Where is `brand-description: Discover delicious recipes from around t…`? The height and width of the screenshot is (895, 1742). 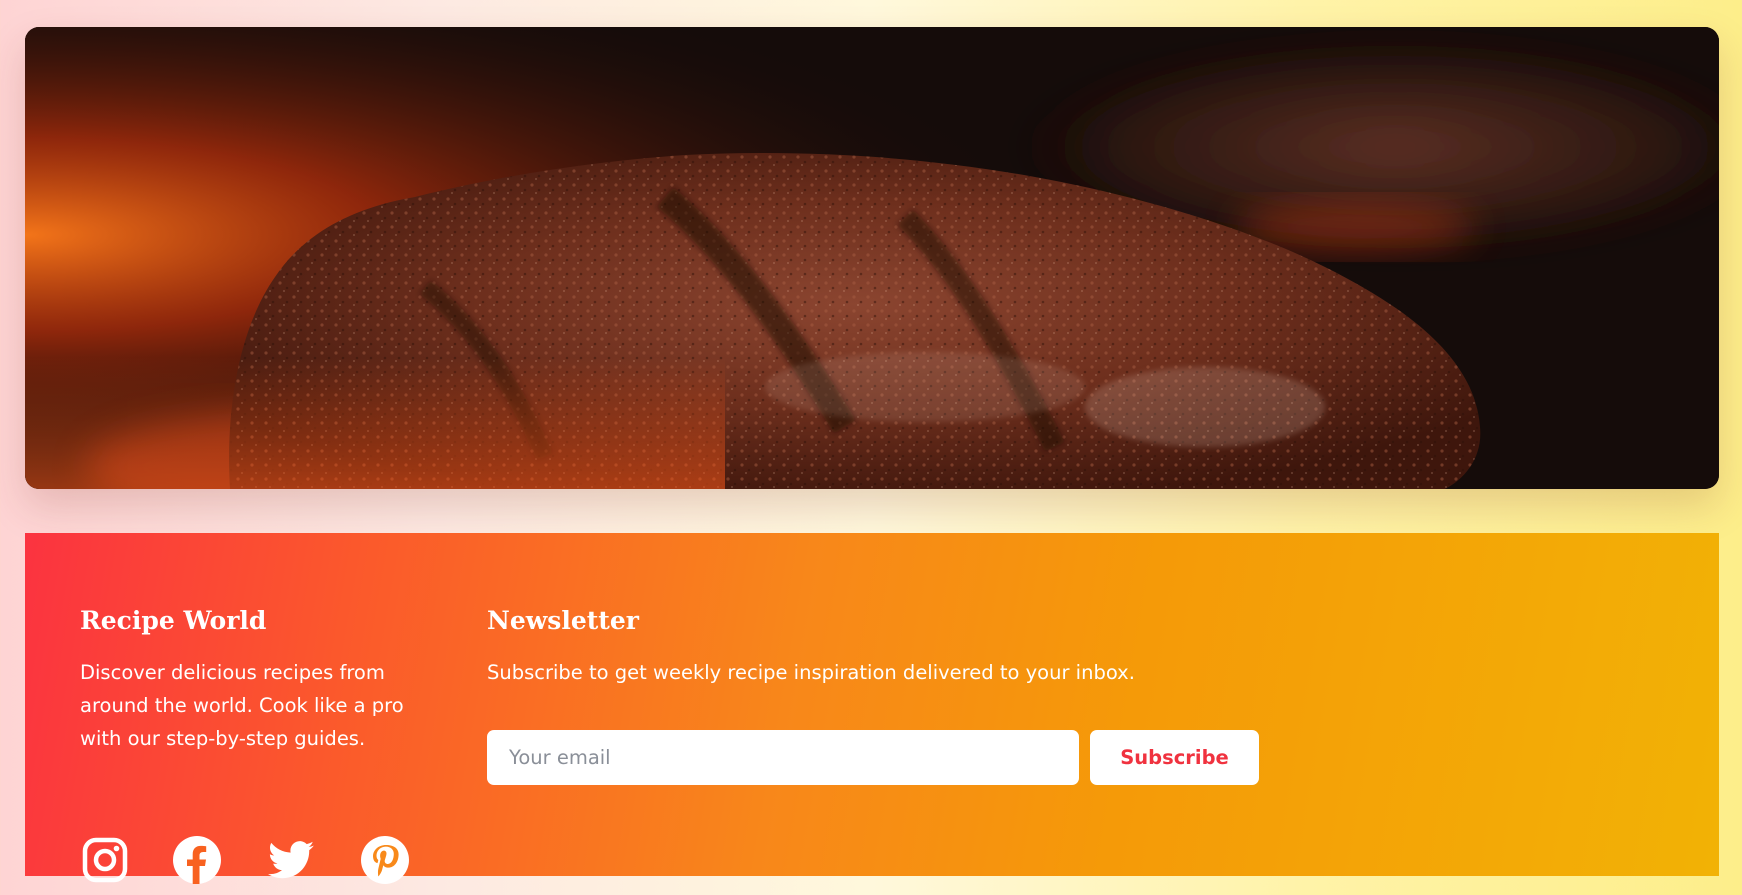 brand-description: Discover delicious recipes from around t… is located at coordinates (242, 705).